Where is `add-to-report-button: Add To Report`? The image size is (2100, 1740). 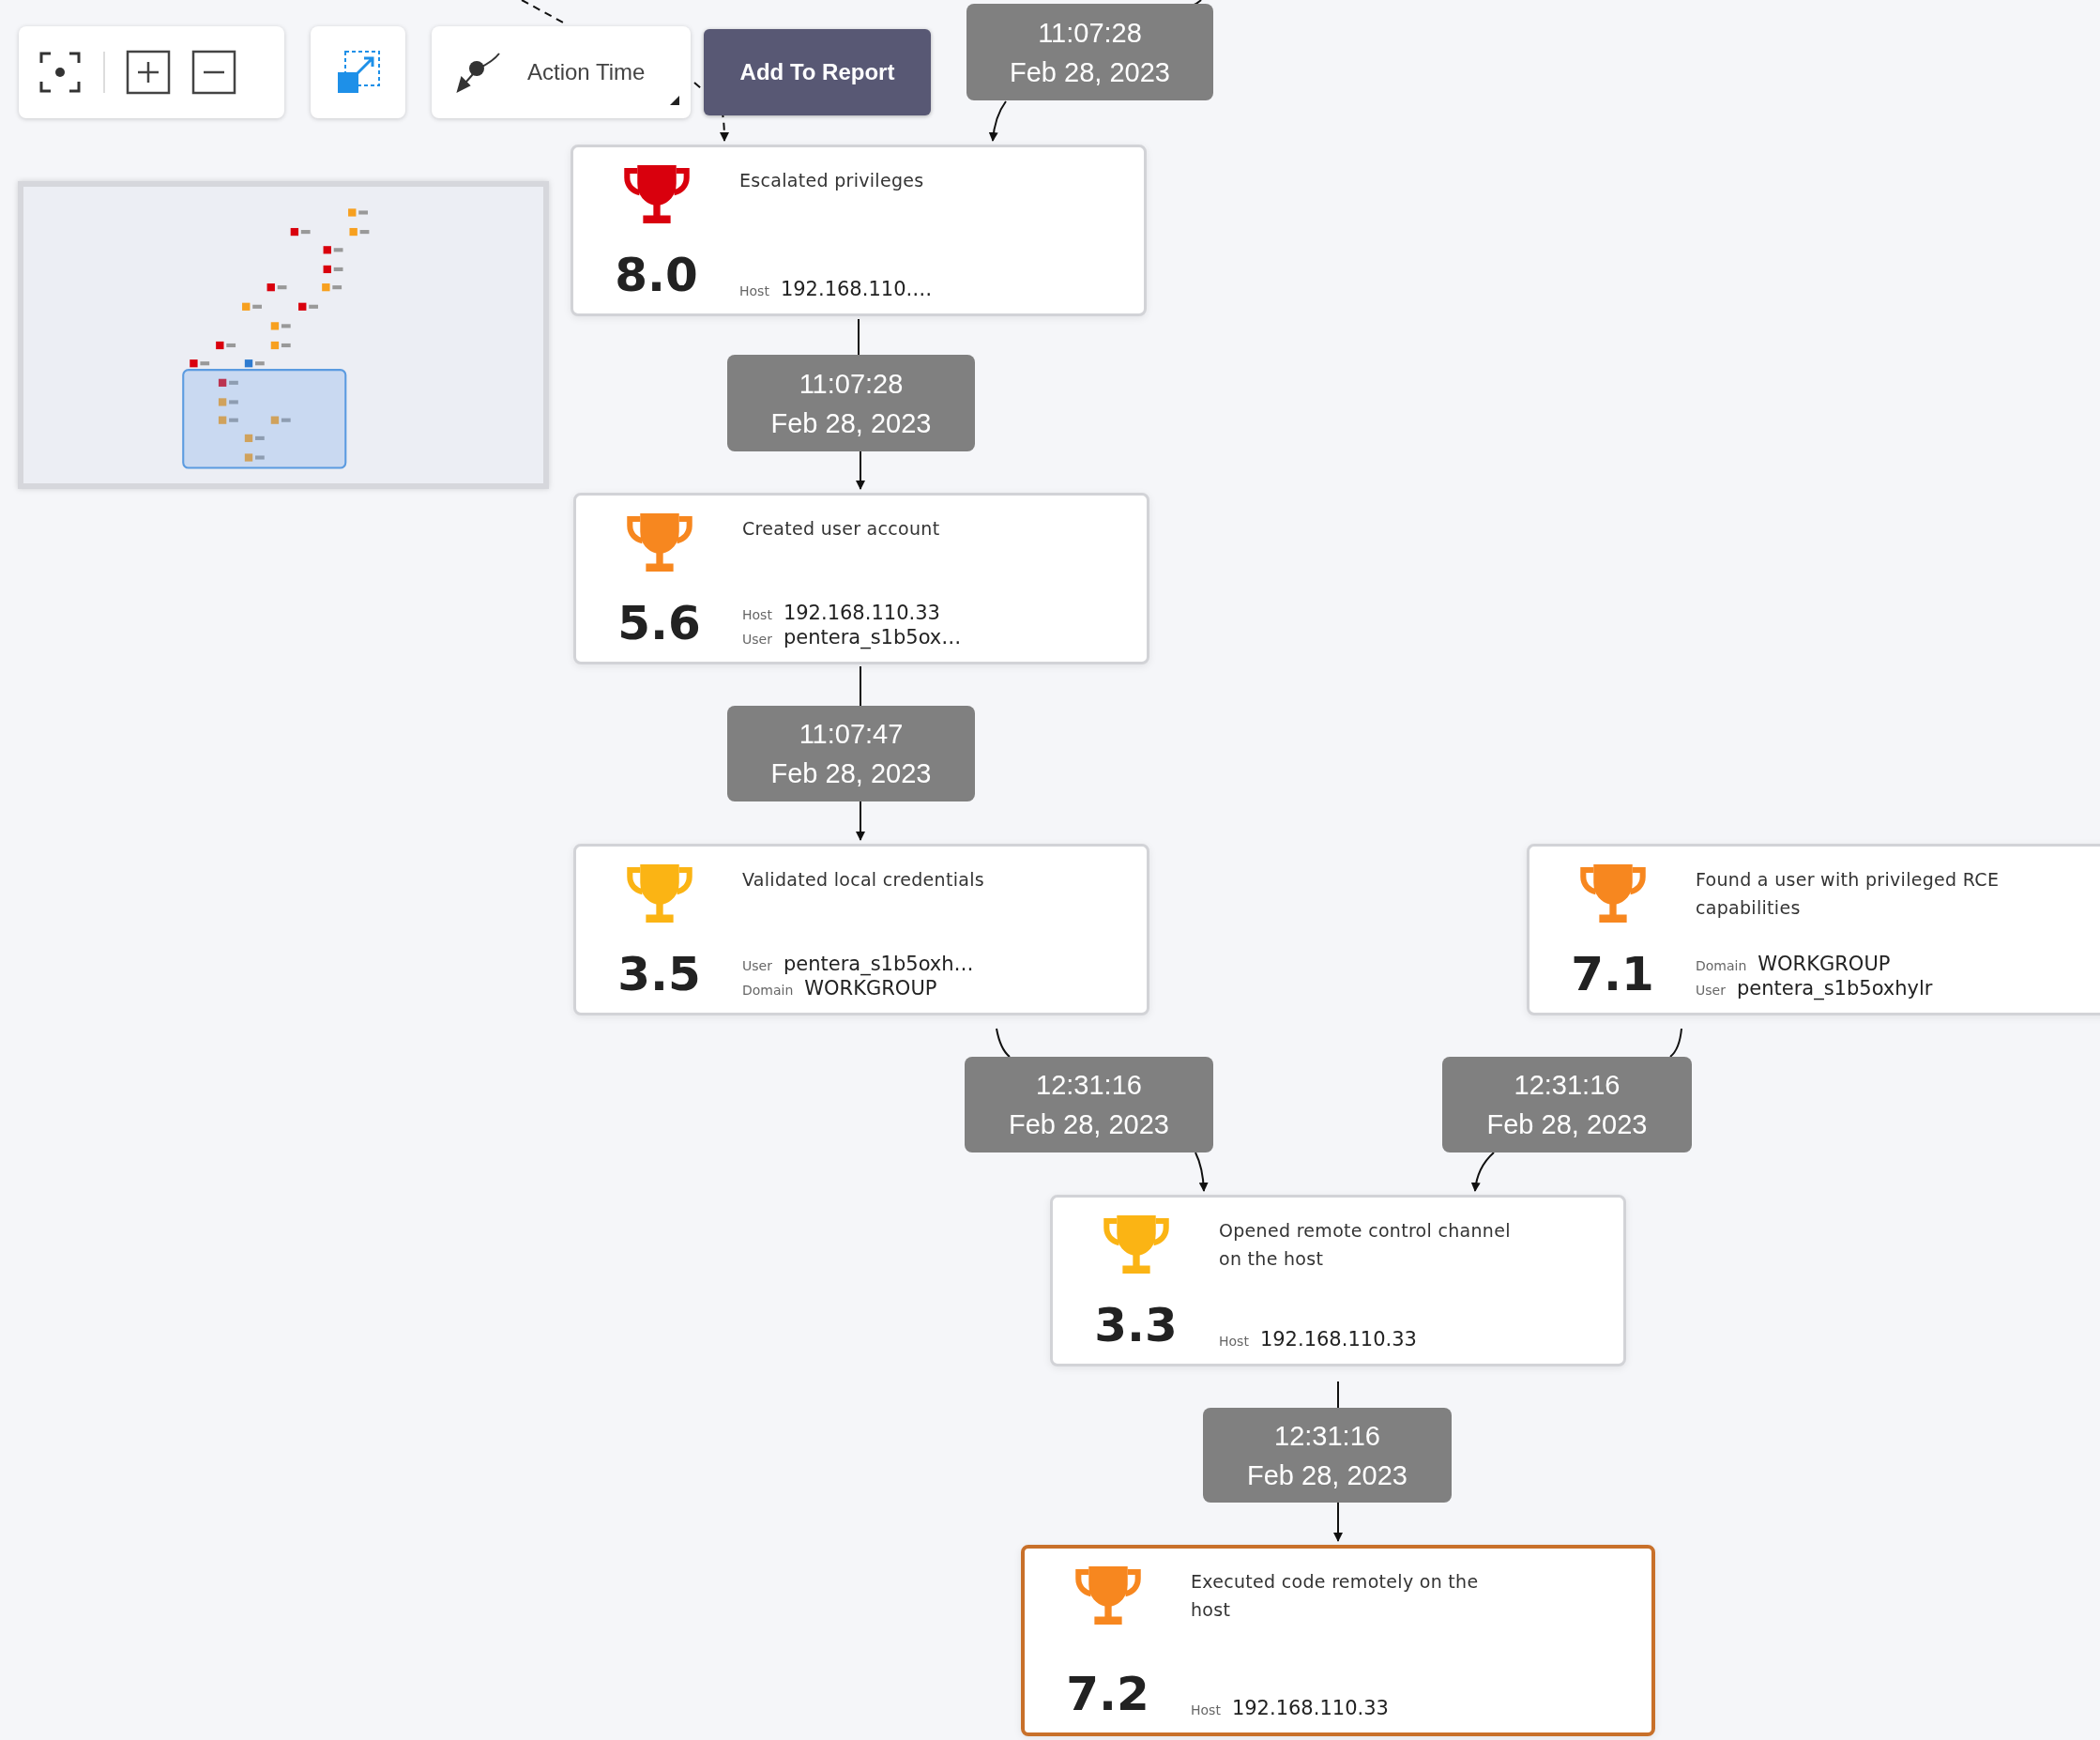
add-to-report-button: Add To Report is located at coordinates (817, 72).